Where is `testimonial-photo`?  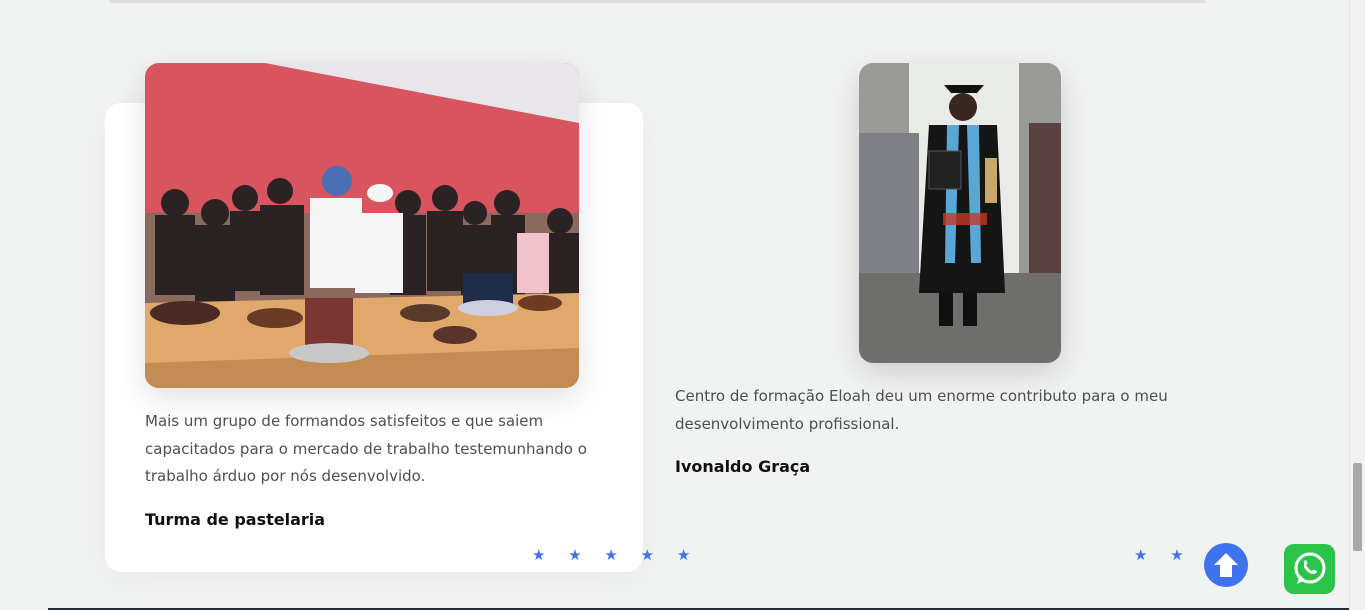 testimonial-photo is located at coordinates (960, 213).